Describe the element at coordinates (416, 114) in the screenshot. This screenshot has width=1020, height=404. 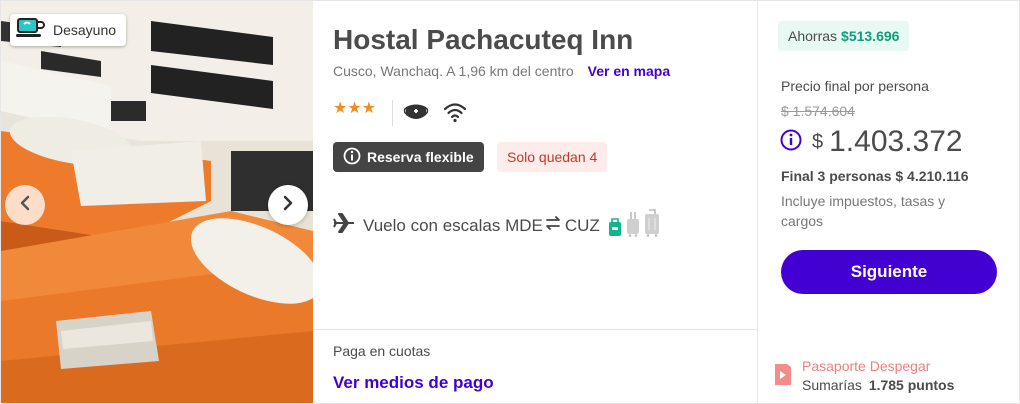
I see `mask-icon` at that location.